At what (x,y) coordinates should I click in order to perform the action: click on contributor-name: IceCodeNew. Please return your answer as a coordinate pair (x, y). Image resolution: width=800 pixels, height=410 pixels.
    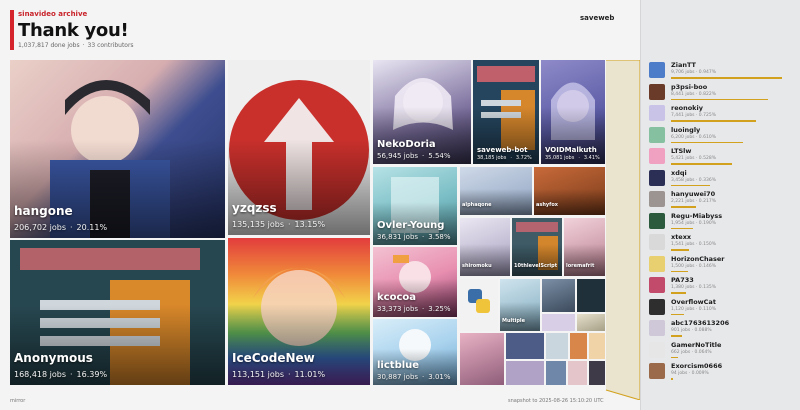
    Looking at the image, I should click on (273, 358).